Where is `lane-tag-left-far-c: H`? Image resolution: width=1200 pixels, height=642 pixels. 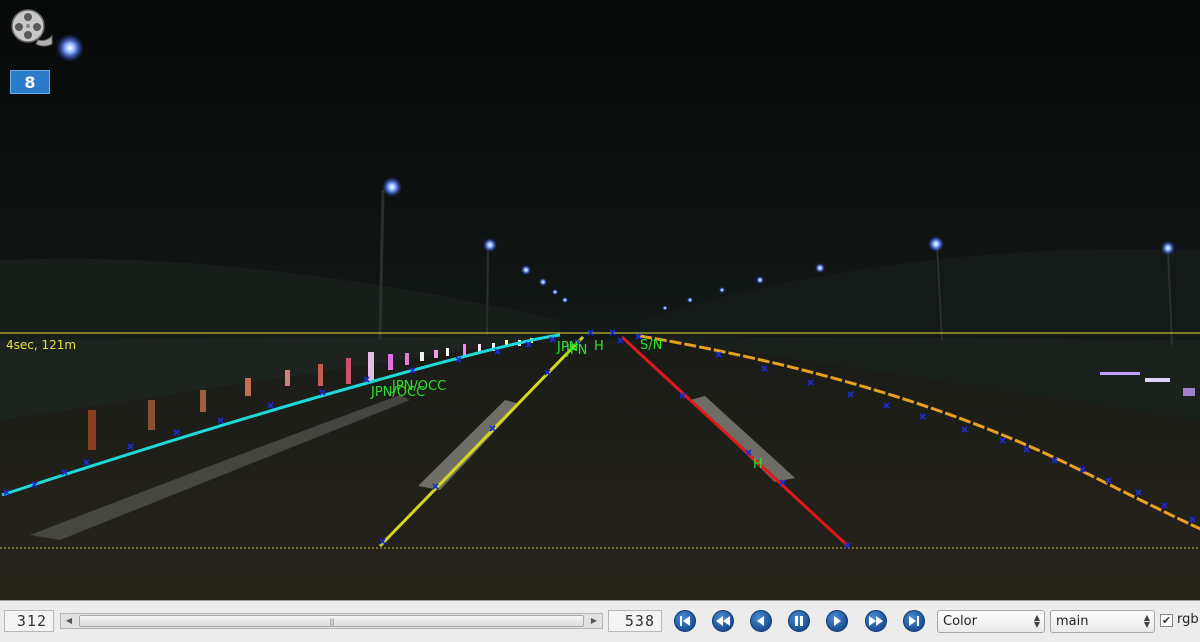 lane-tag-left-far-c: H is located at coordinates (599, 346).